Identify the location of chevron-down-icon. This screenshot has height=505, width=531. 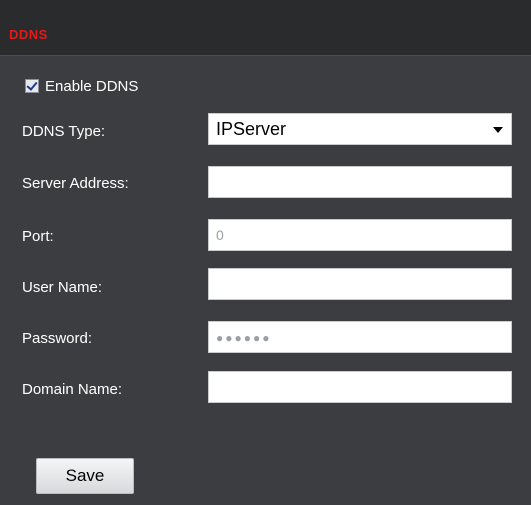
(498, 130).